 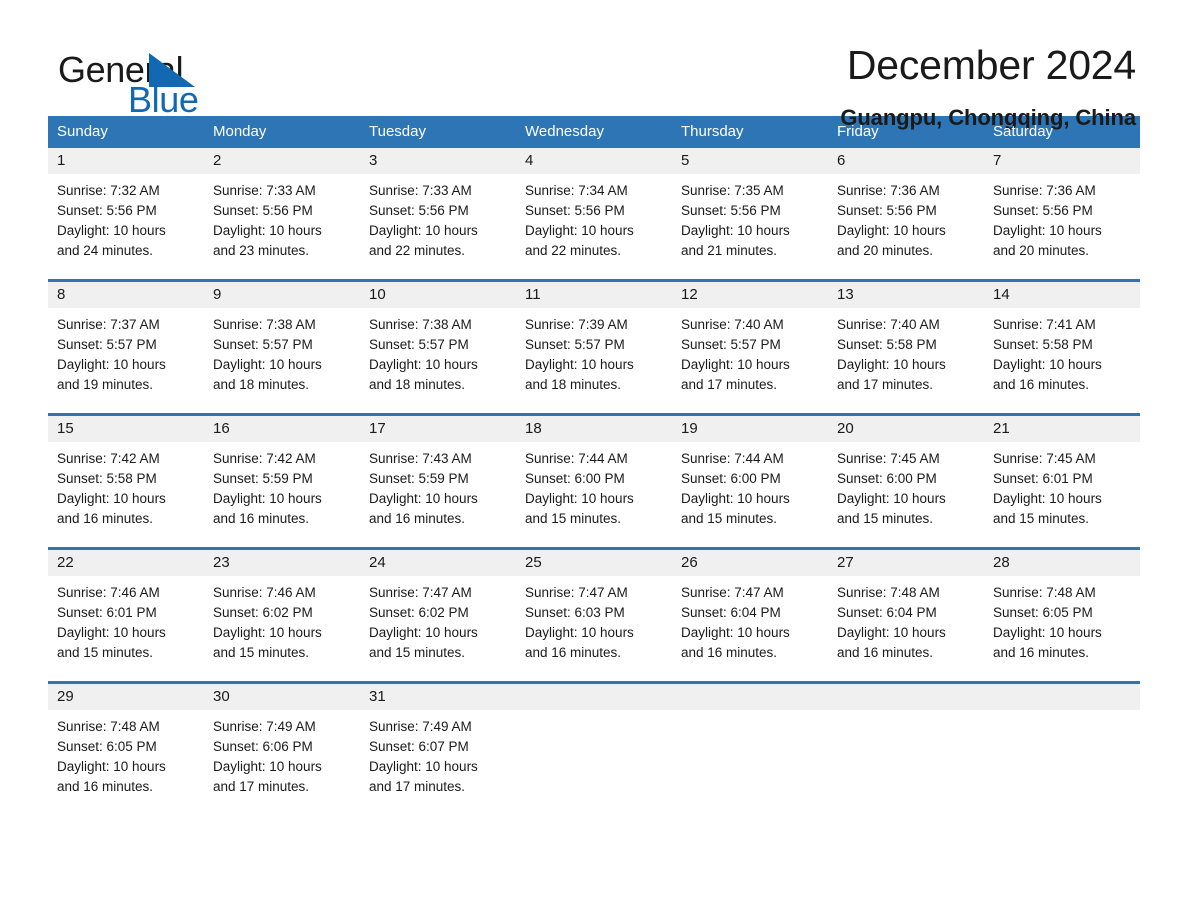 What do you see at coordinates (126, 161) in the screenshot?
I see `day-number: 1` at bounding box center [126, 161].